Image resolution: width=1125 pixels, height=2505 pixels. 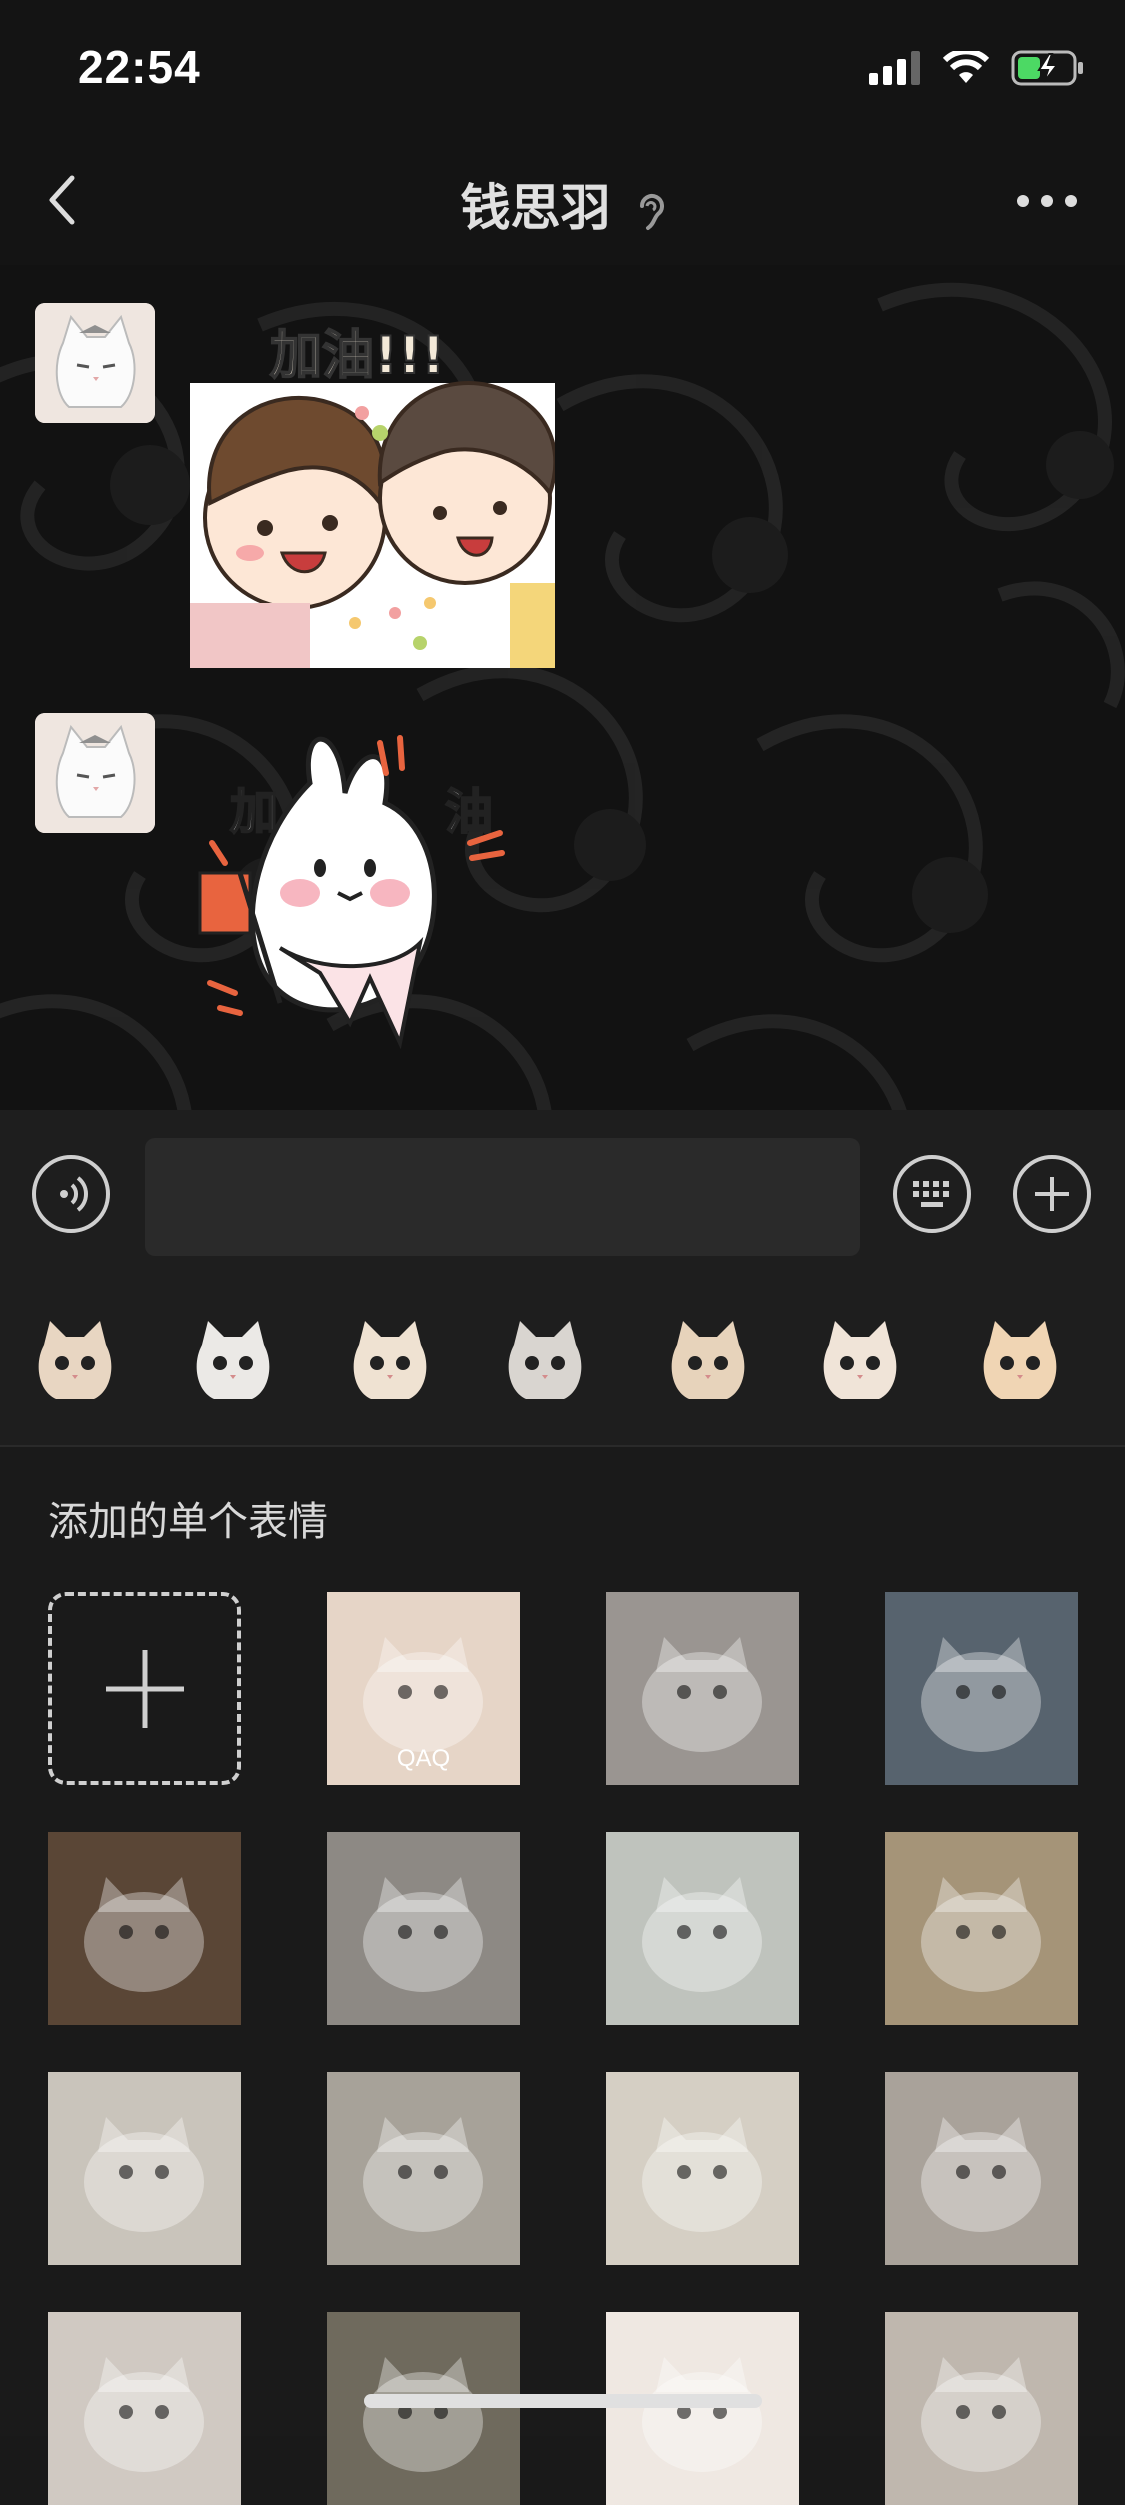 What do you see at coordinates (469, 812) in the screenshot?
I see `sticker-text-right: 油` at bounding box center [469, 812].